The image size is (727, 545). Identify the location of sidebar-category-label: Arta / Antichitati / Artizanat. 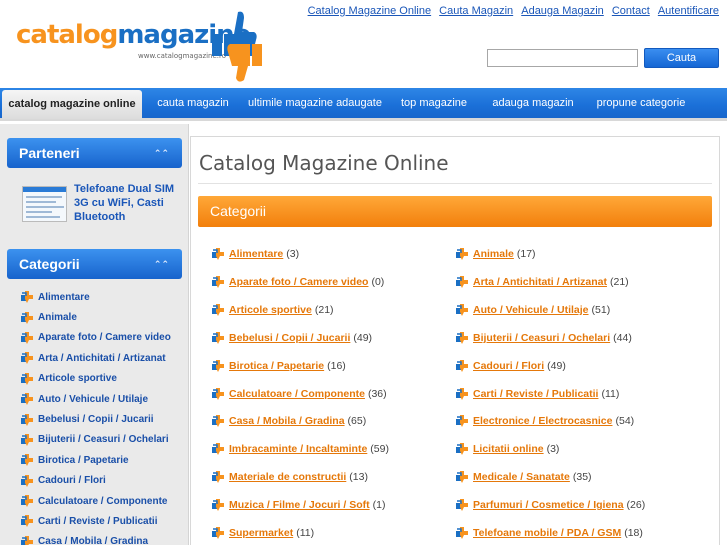
(102, 358).